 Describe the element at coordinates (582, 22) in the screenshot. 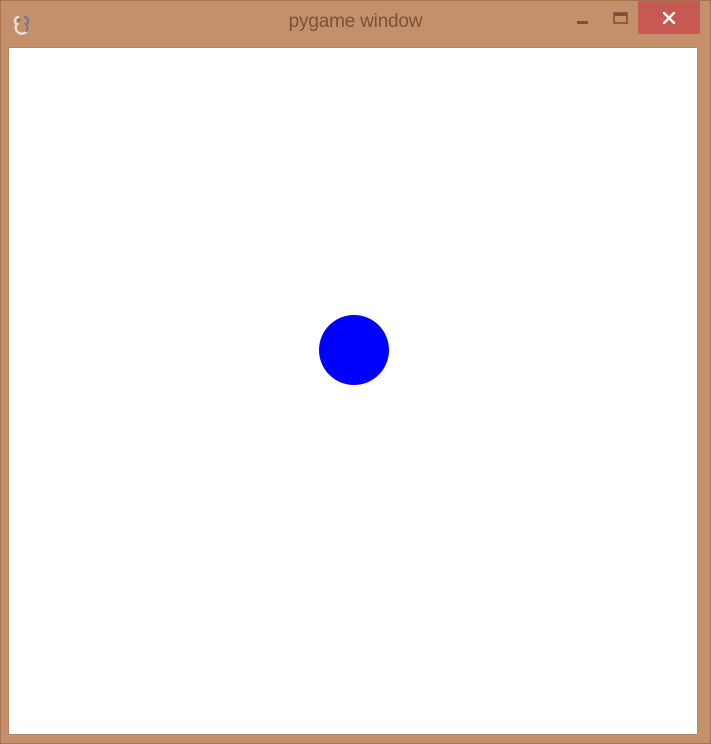

I see `minimize-icon` at that location.